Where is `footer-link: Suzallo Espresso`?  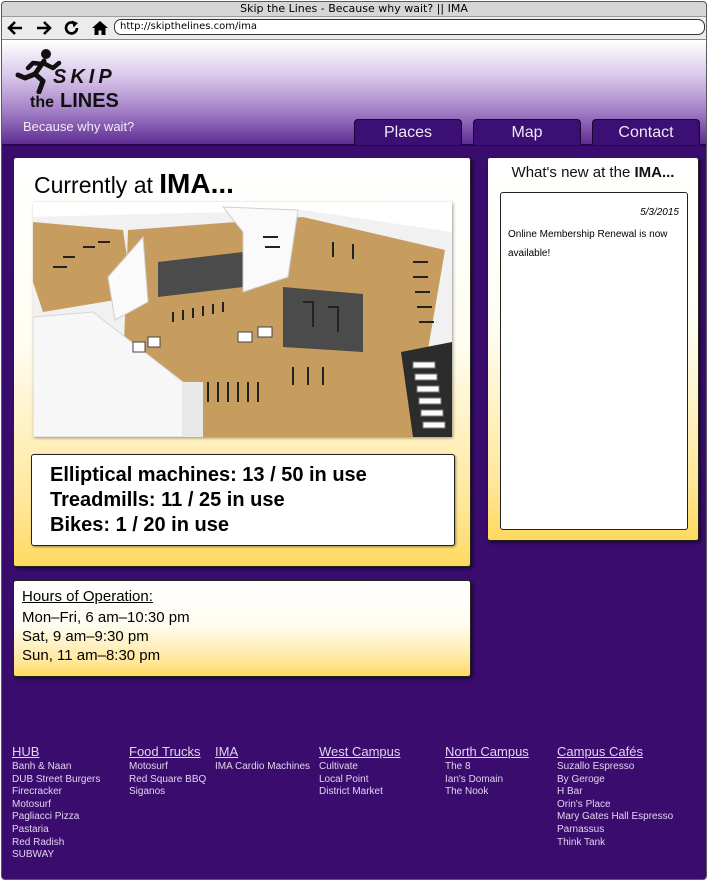 footer-link: Suzallo Espresso is located at coordinates (615, 767).